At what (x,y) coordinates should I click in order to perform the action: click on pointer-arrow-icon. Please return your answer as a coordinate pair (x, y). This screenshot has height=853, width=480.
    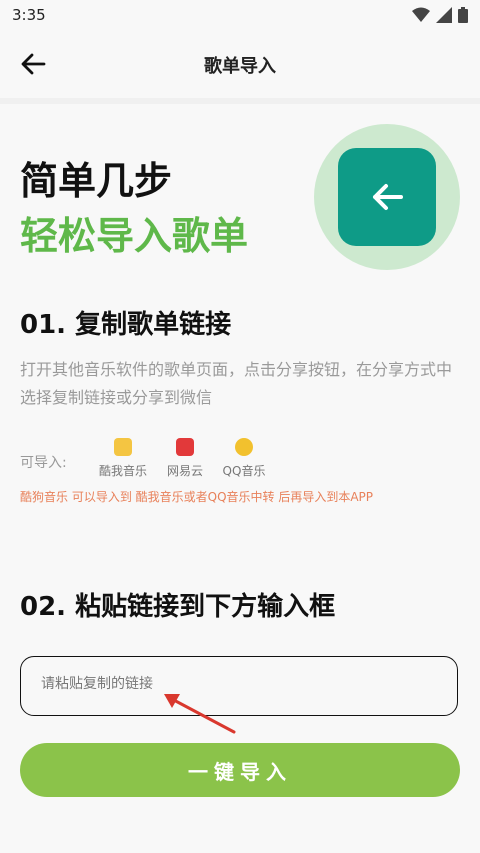
    Looking at the image, I should click on (200, 714).